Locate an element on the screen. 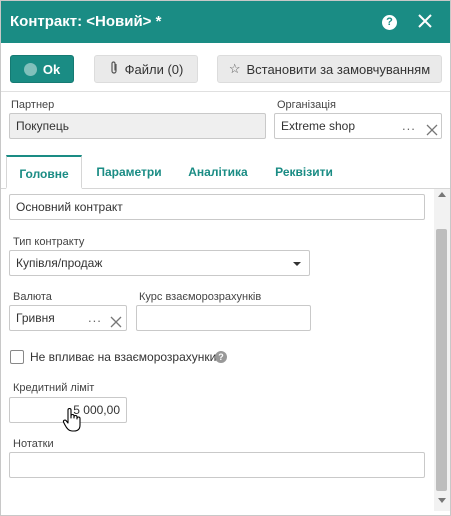 The height and width of the screenshot is (516, 451). exchange-rate-input is located at coordinates (223, 318).